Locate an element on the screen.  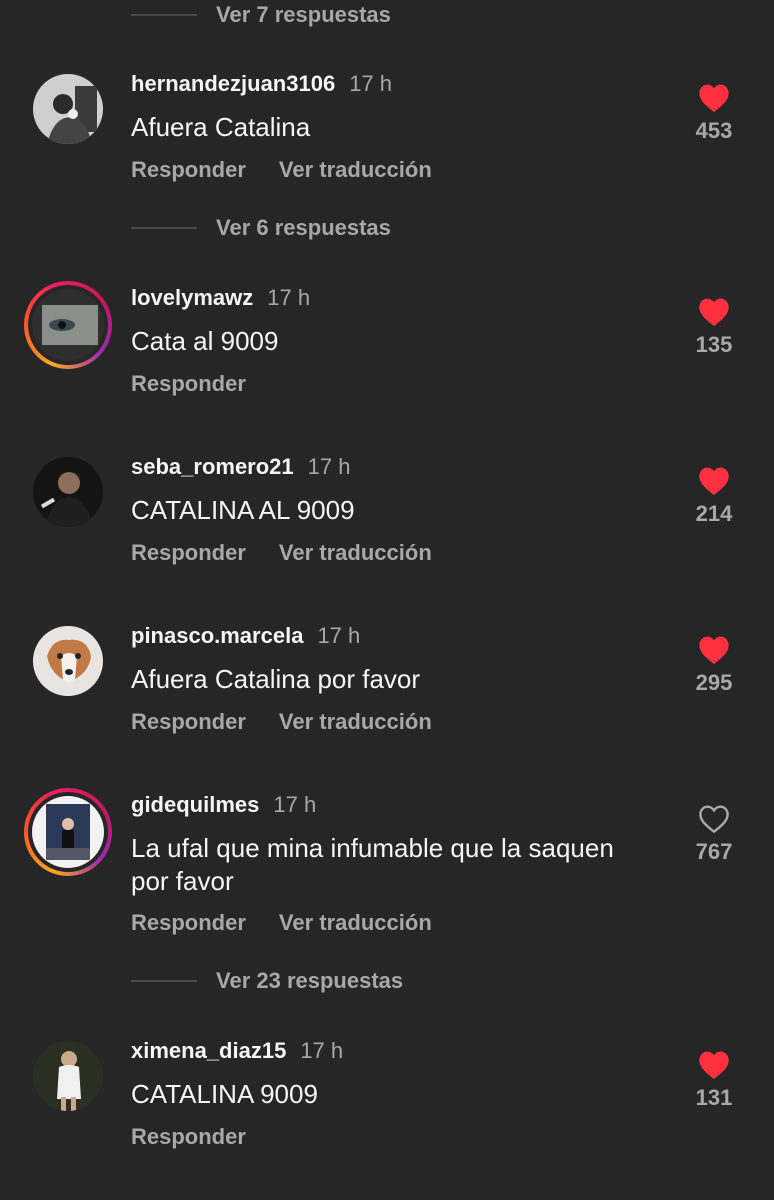
like-count: 131 is located at coordinates (714, 1097).